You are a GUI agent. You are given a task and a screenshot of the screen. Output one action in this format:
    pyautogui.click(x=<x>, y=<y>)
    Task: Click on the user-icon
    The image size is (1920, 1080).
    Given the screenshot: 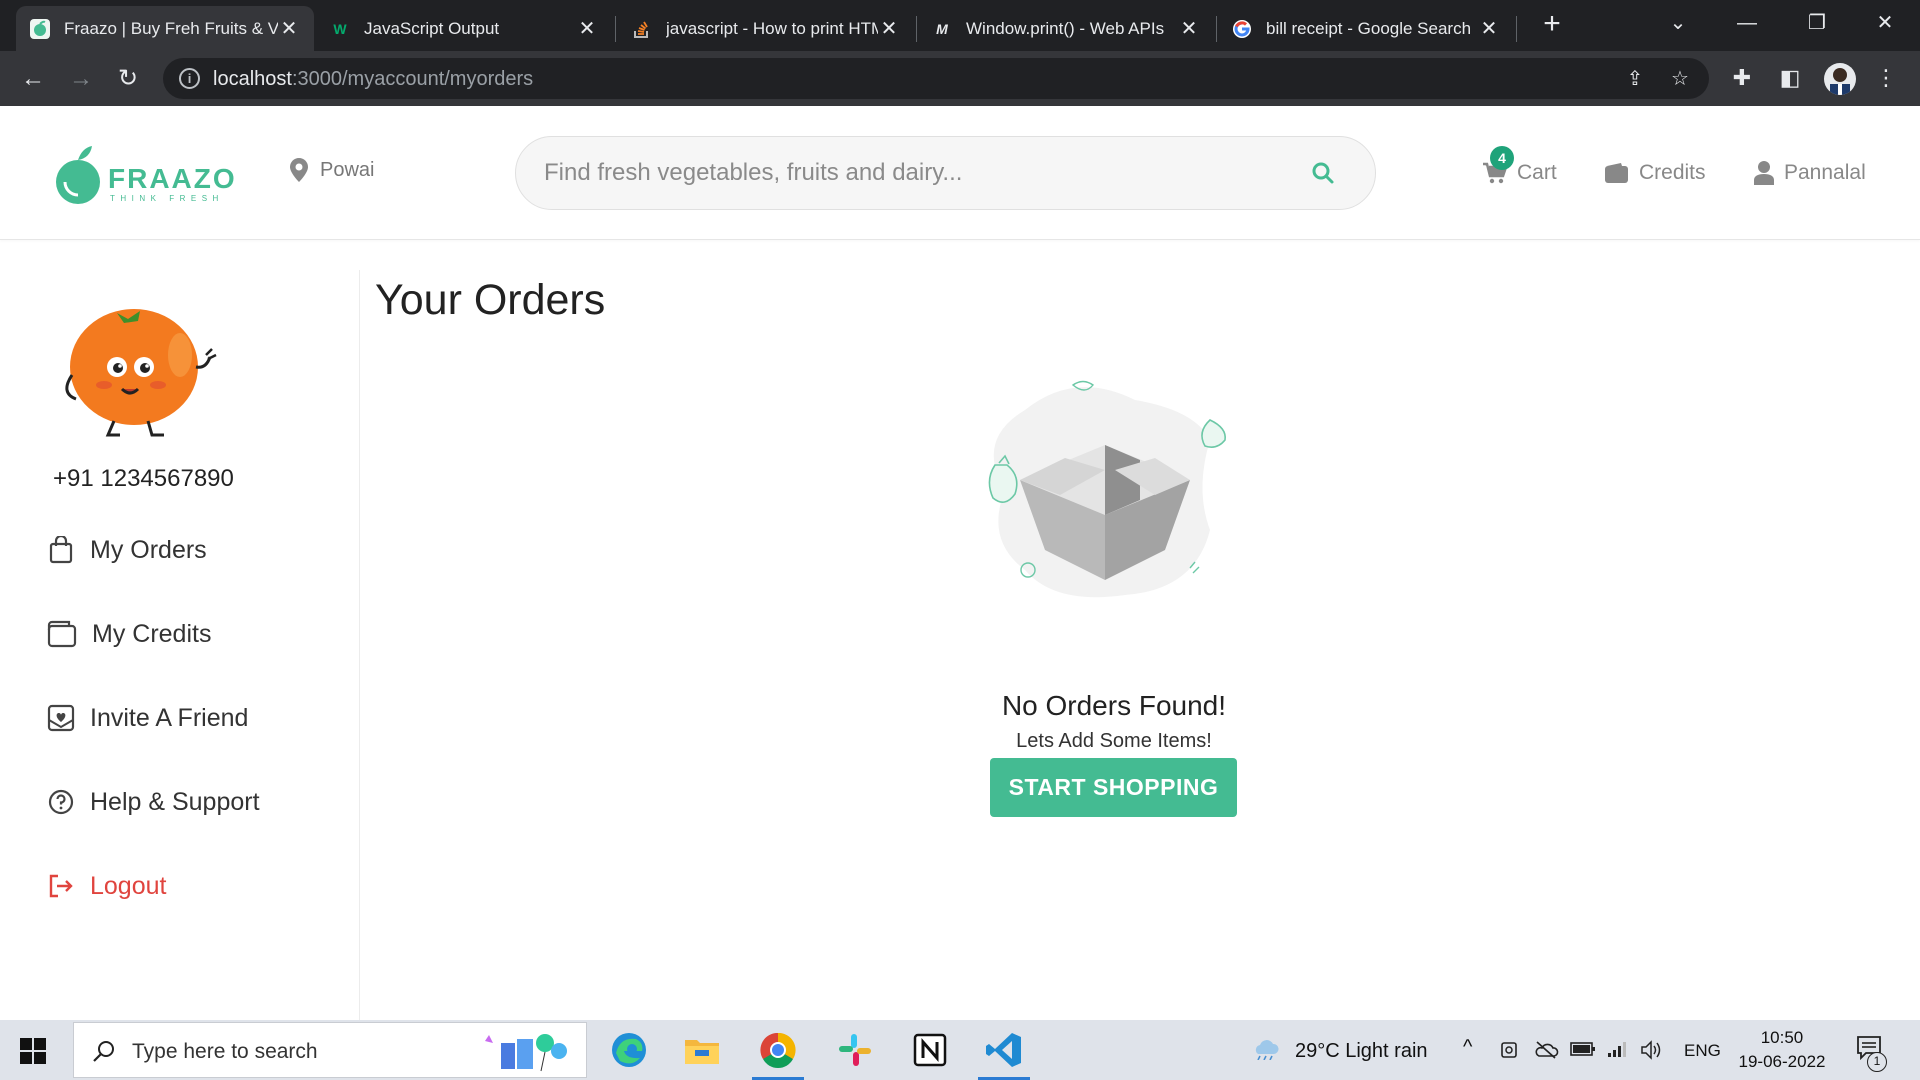 What is the action you would take?
    pyautogui.click(x=1764, y=173)
    